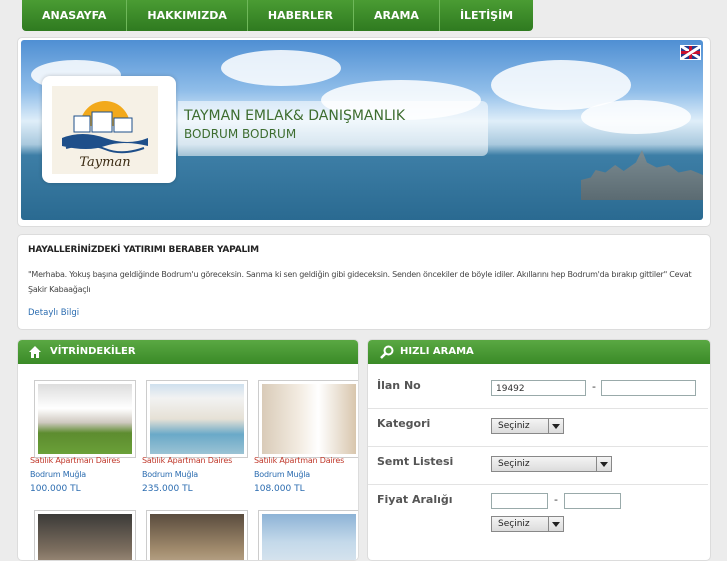 This screenshot has height=561, width=727. Describe the element at coordinates (279, 489) in the screenshot. I see `listing-price: 108.000 TL` at that location.